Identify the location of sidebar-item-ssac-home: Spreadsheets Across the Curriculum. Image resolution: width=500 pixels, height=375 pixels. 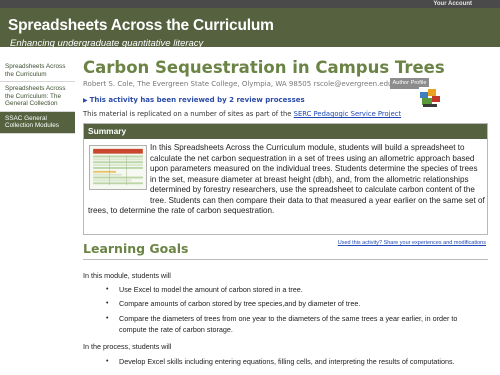
(37, 71).